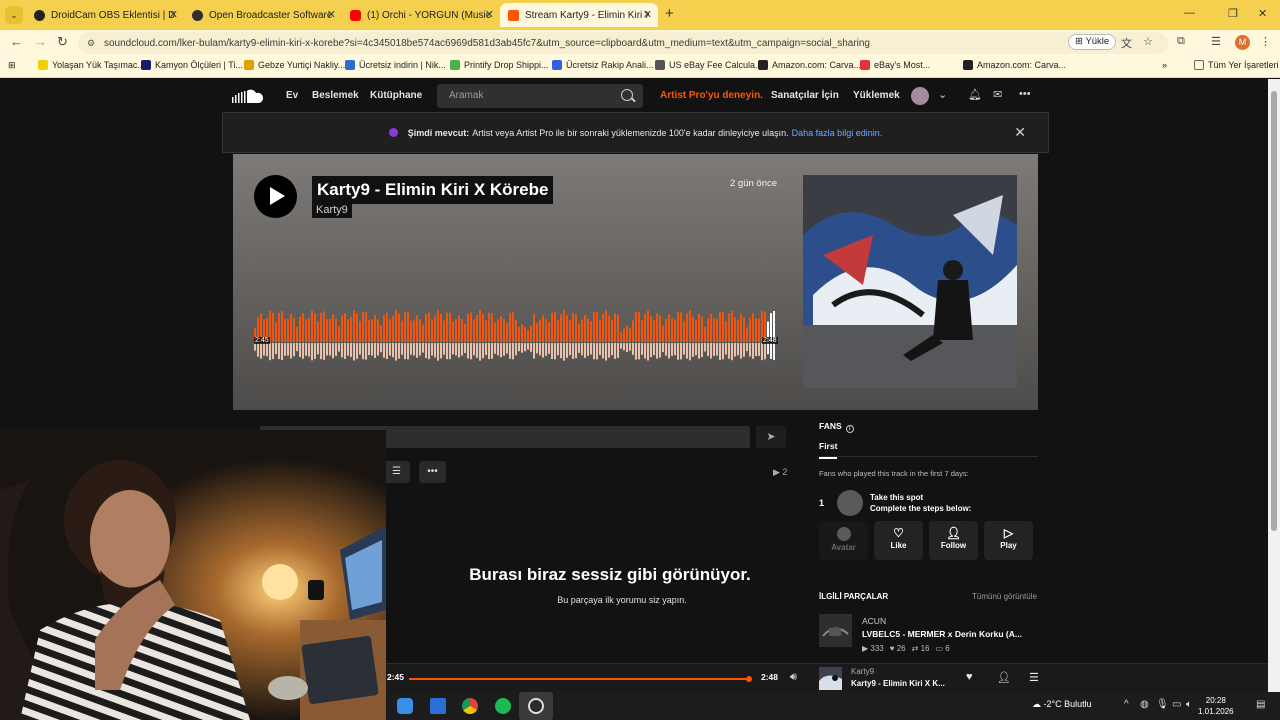 The height and width of the screenshot is (720, 1280). Describe the element at coordinates (540, 96) in the screenshot. I see `search-input: Aramak` at that location.